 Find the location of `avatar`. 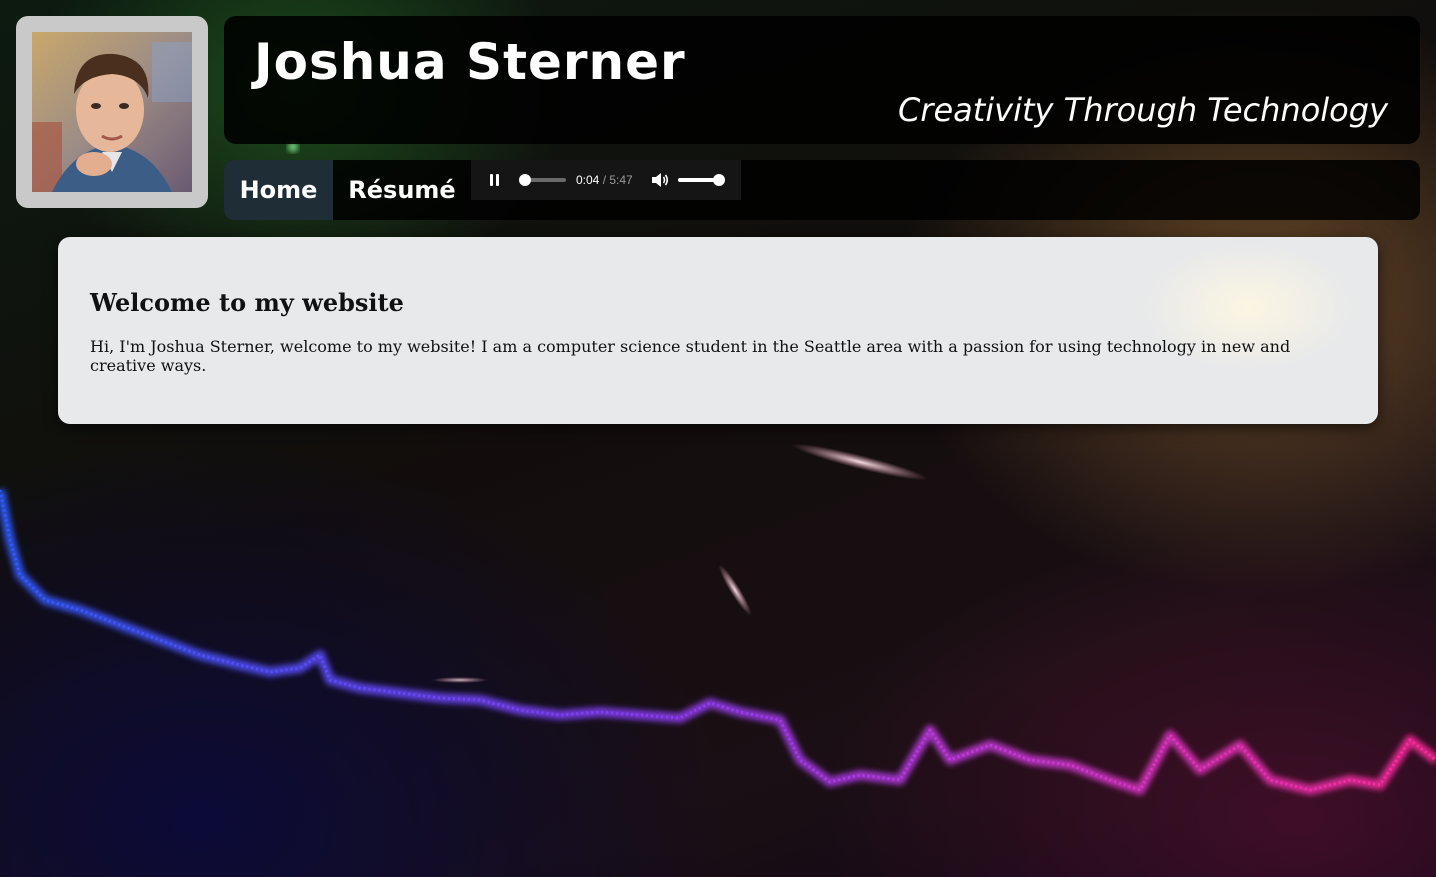

avatar is located at coordinates (112, 112).